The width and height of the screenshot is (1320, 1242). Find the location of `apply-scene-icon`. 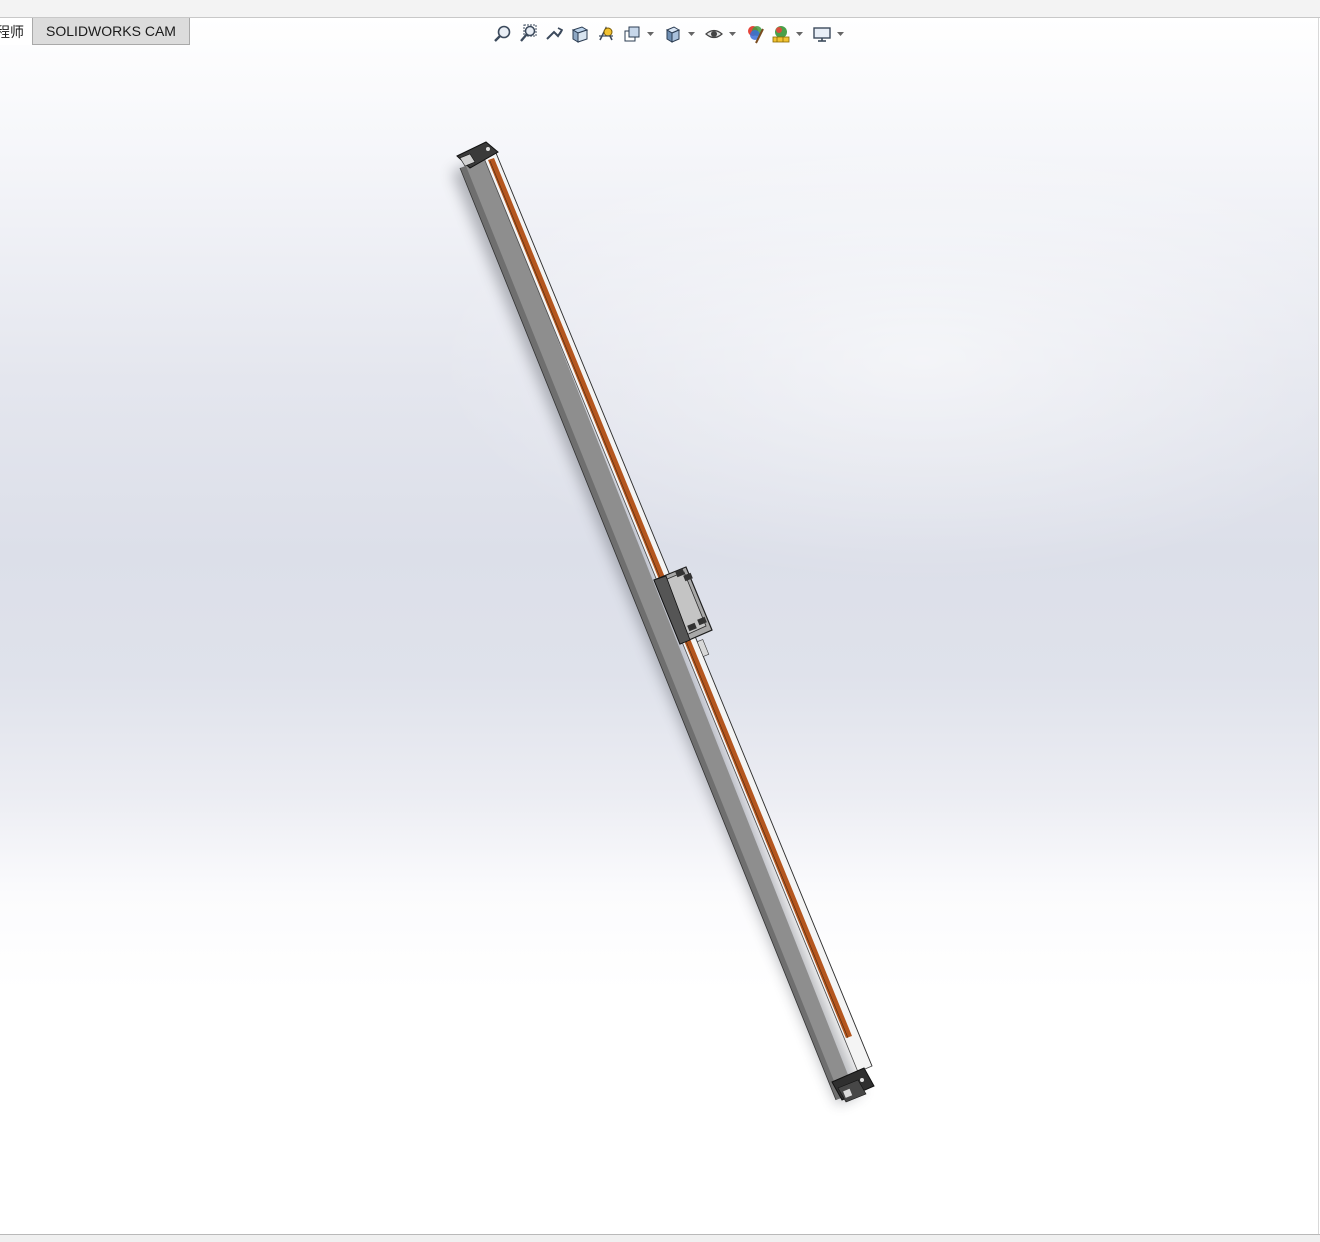

apply-scene-icon is located at coordinates (781, 34).